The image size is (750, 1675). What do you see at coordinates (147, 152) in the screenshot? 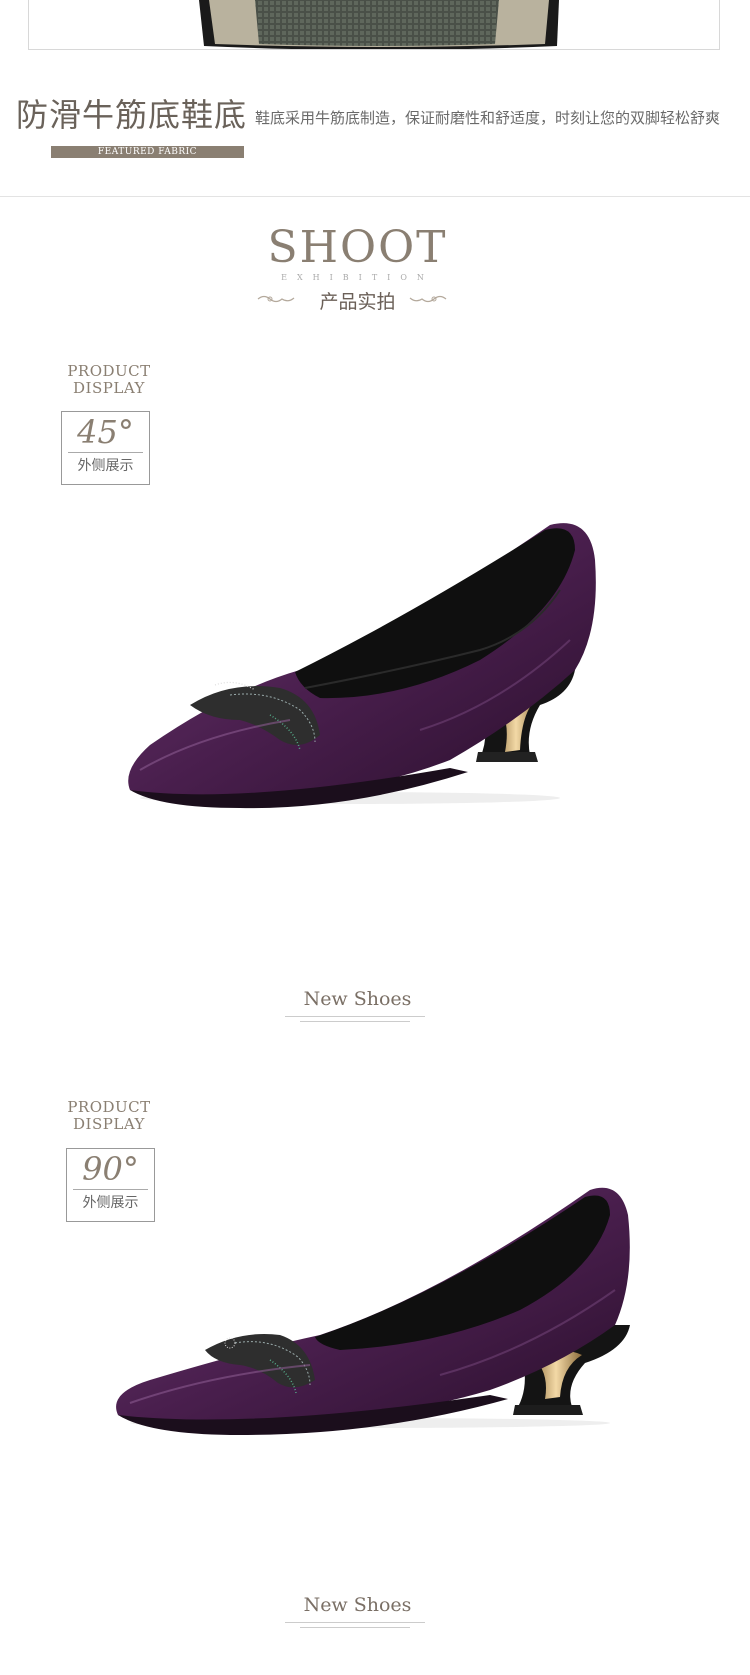
I see `featured-fabric-badge: FEATURED FABRIC` at bounding box center [147, 152].